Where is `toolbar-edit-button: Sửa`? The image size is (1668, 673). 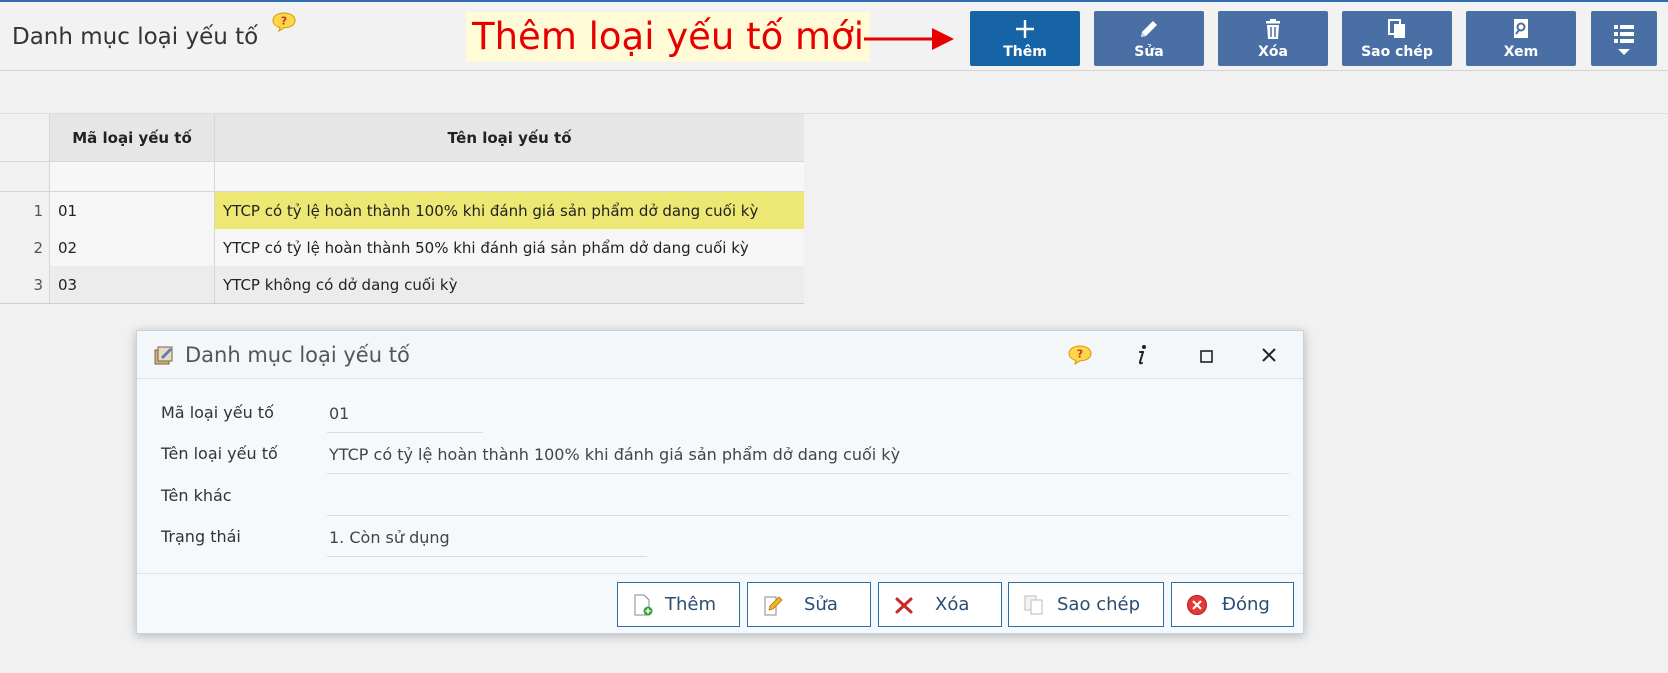
toolbar-edit-button: Sửa is located at coordinates (1149, 38).